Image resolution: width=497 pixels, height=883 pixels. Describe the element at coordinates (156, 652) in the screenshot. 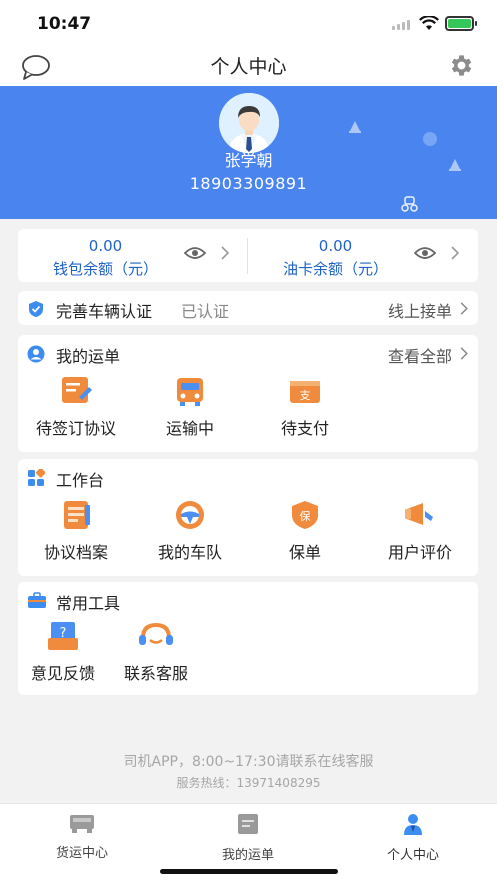

I see `tool-contact-support: 联系客服` at that location.